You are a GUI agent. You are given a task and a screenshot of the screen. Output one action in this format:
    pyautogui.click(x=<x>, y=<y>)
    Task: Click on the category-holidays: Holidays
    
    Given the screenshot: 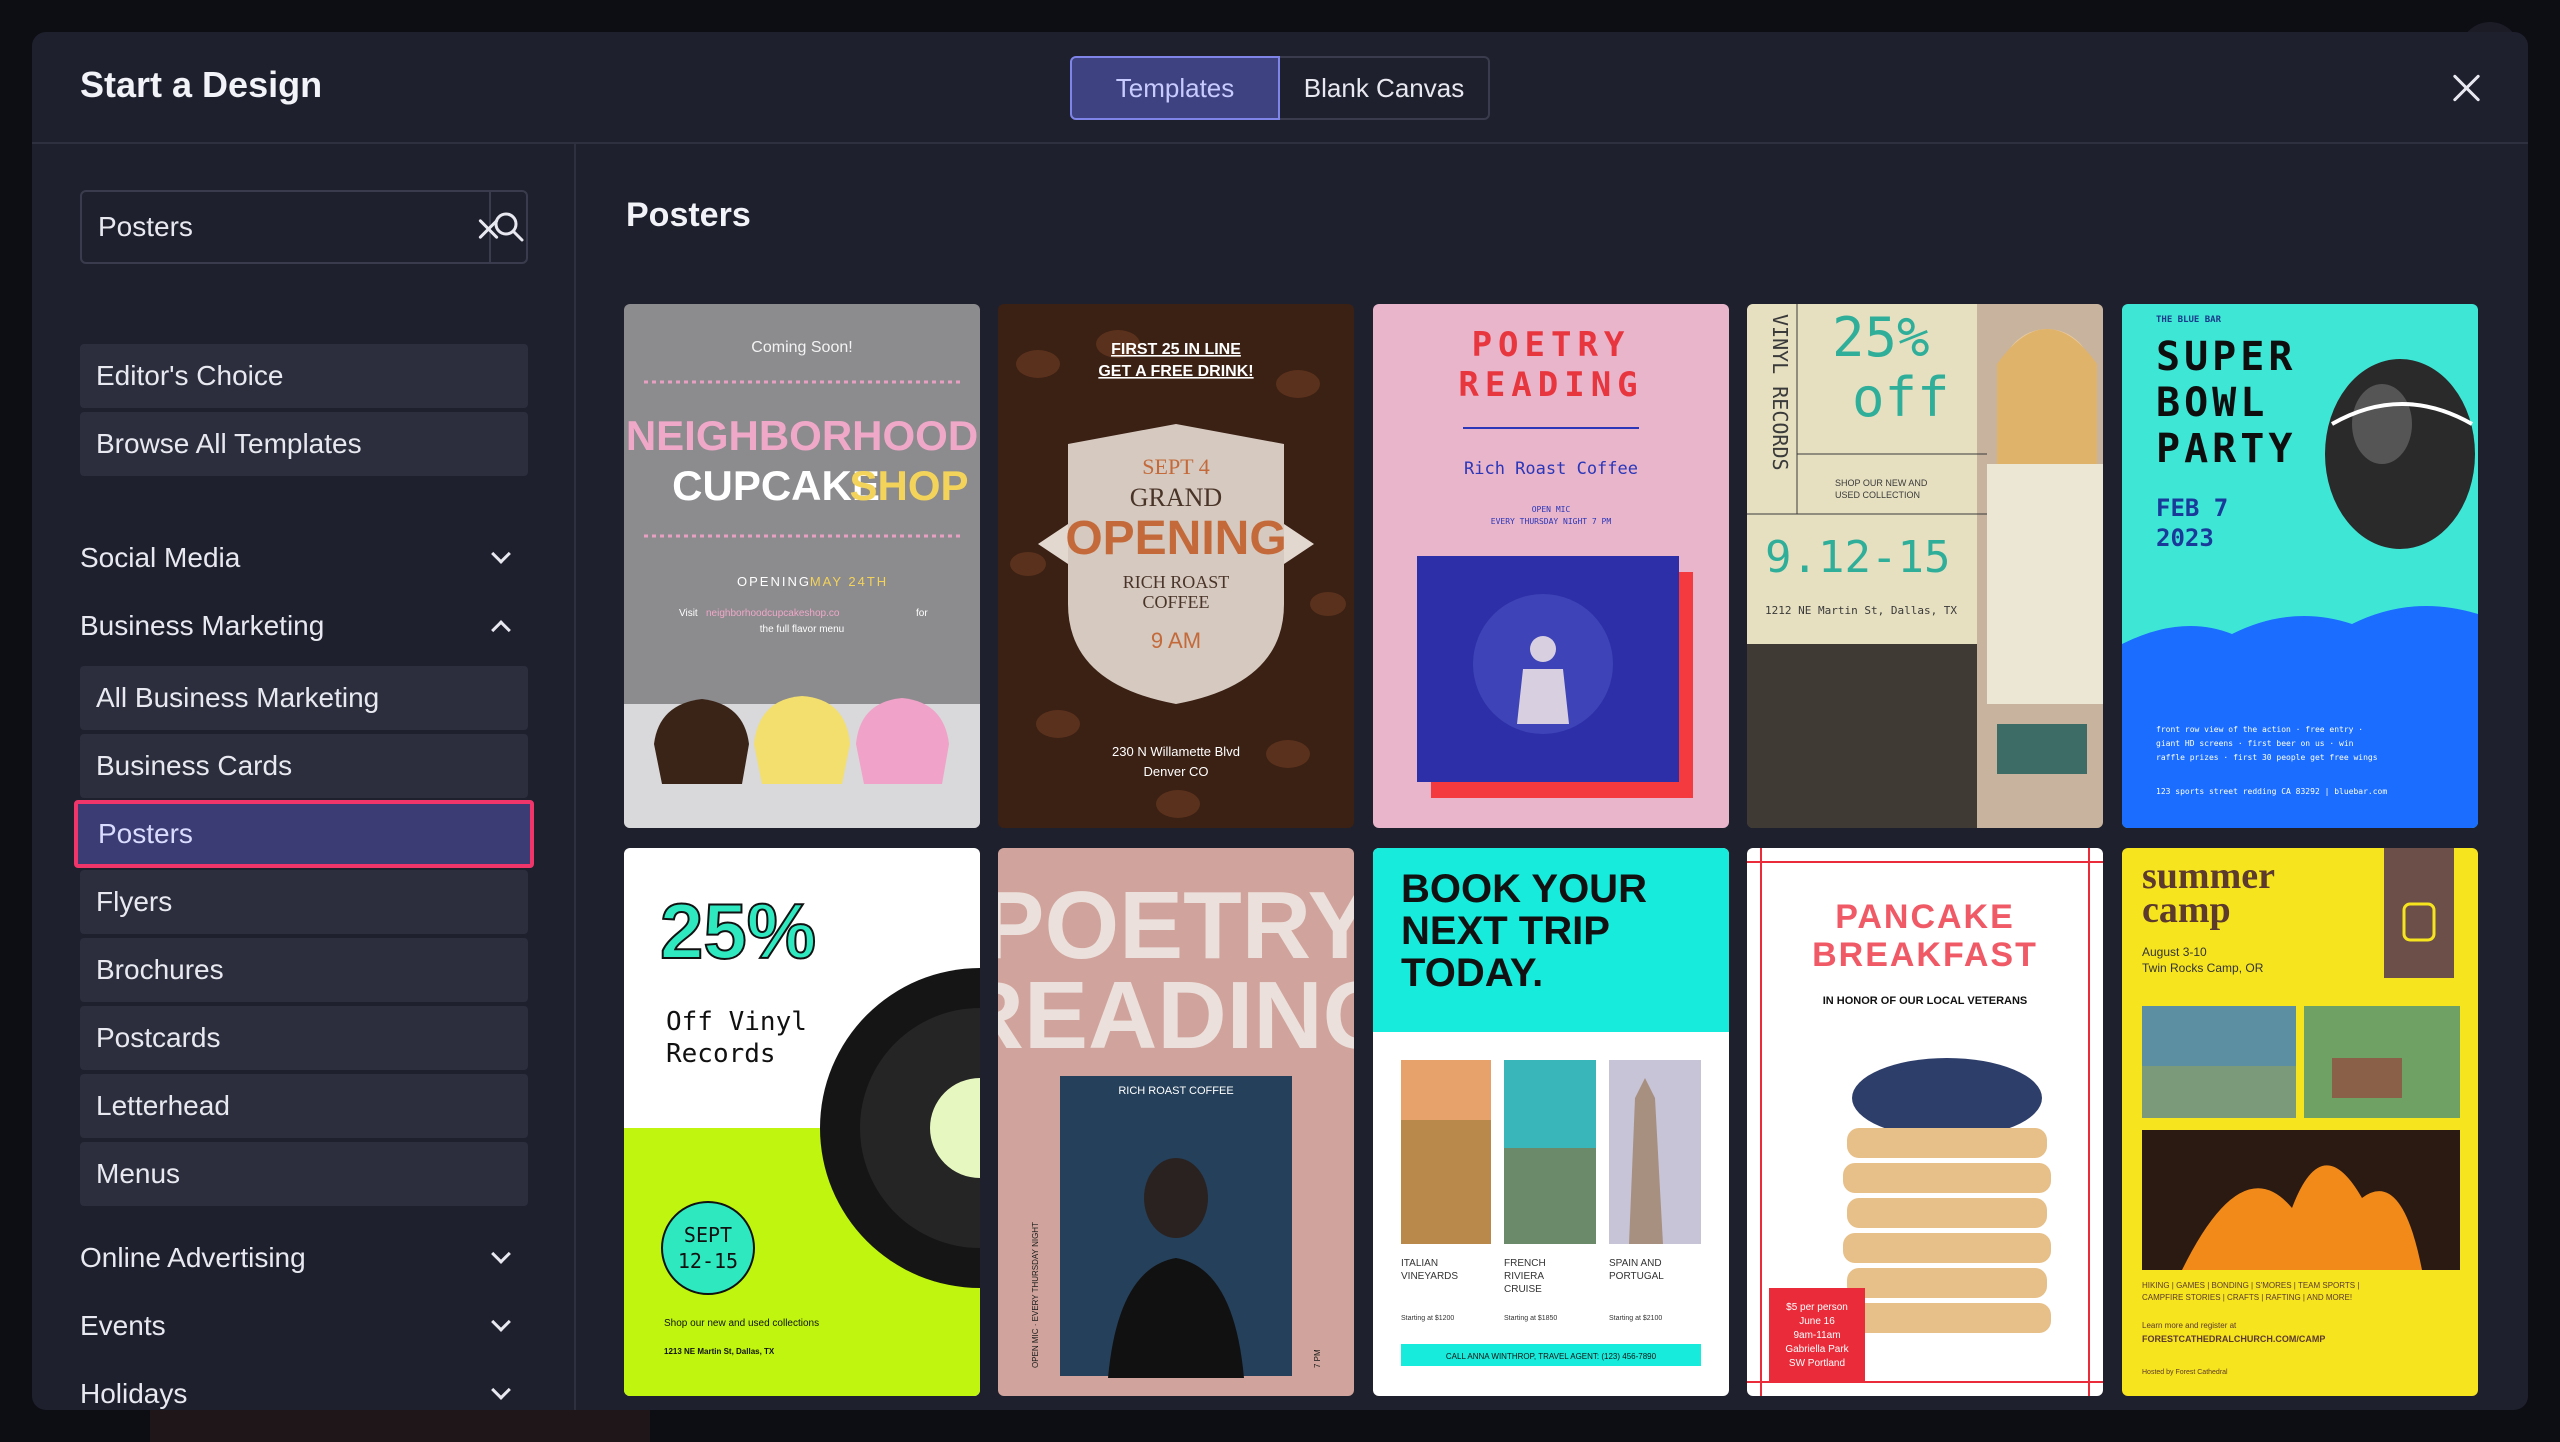 What is the action you would take?
    pyautogui.click(x=304, y=1390)
    